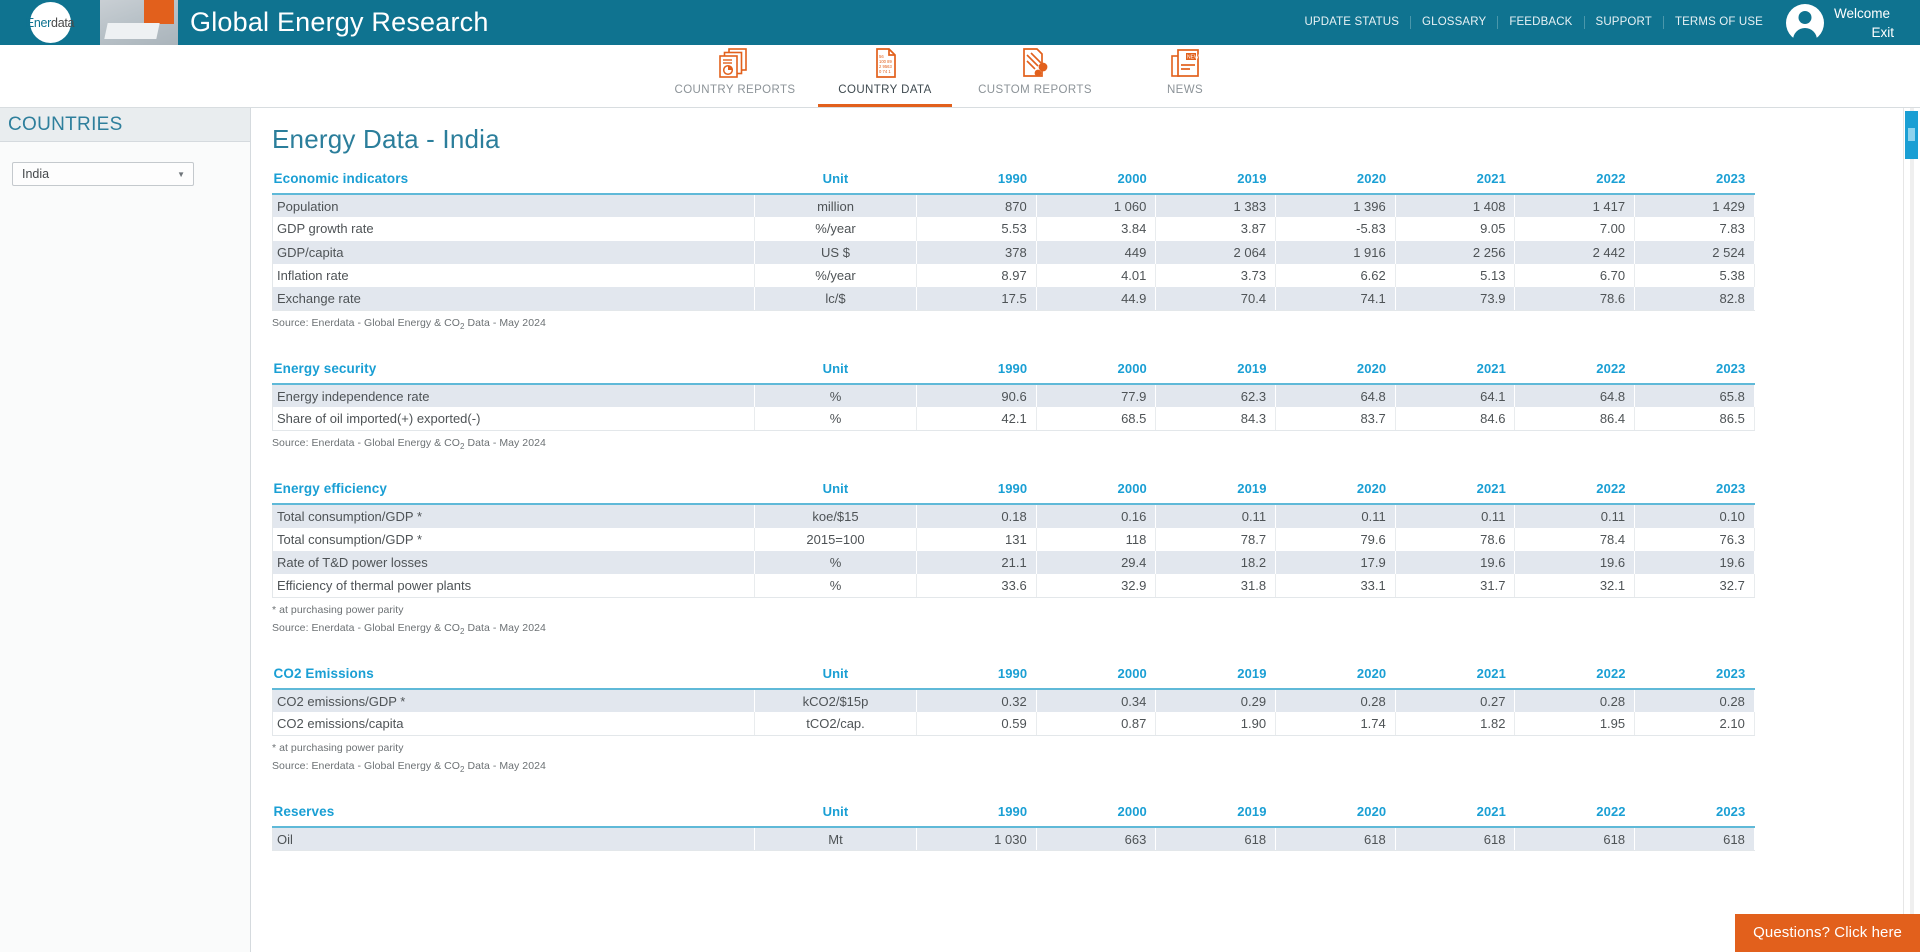 Image resolution: width=1920 pixels, height=952 pixels. I want to click on data-cell: 86.5, so click(1694, 419).